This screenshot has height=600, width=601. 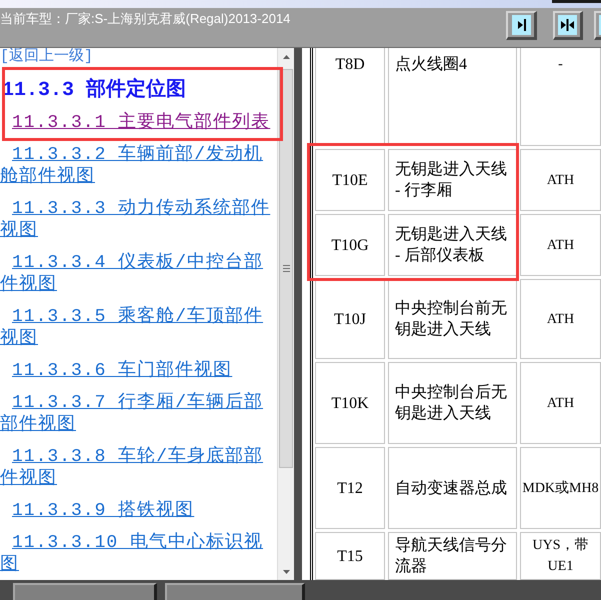 I want to click on table-cell: T10G, so click(x=350, y=245).